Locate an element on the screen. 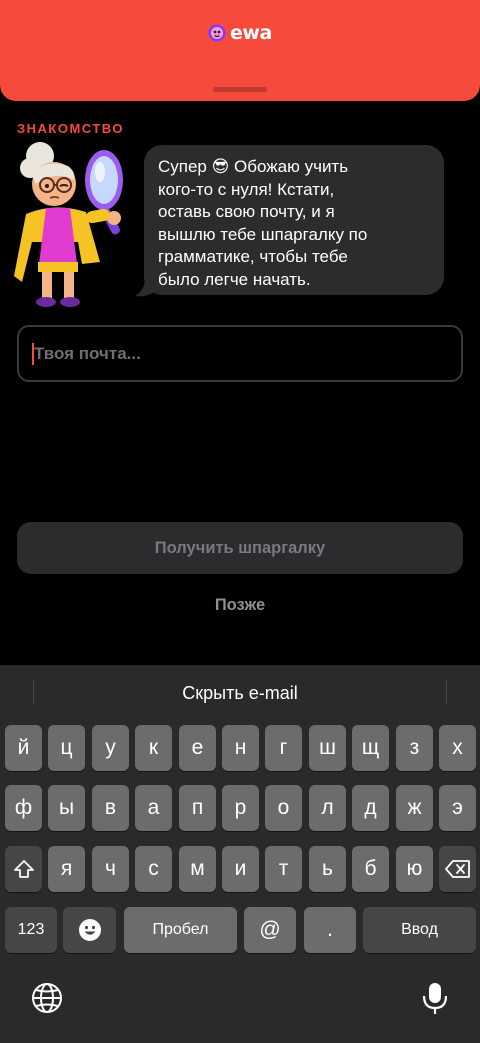 This screenshot has height=1043, width=480. chat-line: оставь свою почту, и я is located at coordinates (246, 212).